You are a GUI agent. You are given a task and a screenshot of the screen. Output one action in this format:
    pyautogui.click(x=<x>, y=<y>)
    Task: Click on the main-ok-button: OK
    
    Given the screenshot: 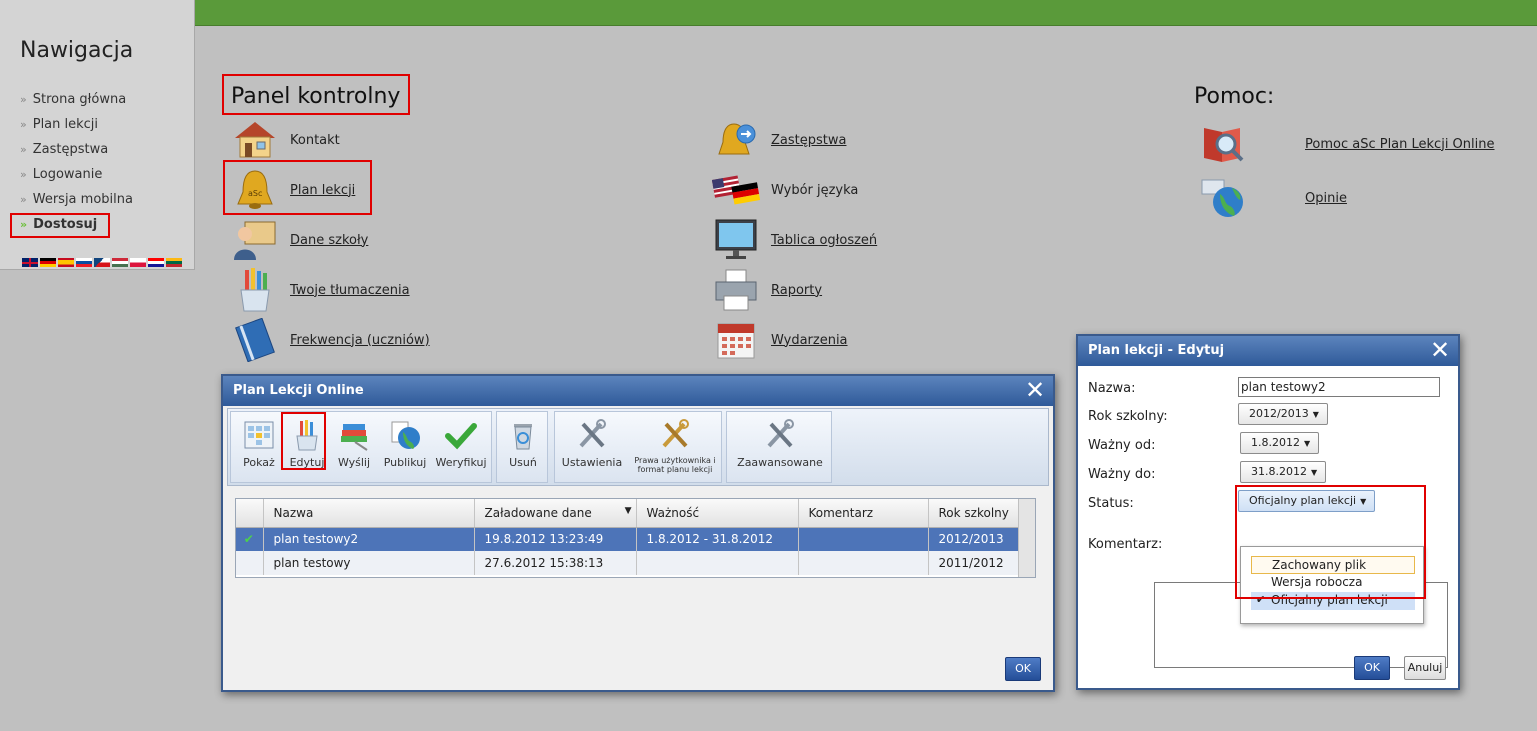 What is the action you would take?
    pyautogui.click(x=1023, y=669)
    